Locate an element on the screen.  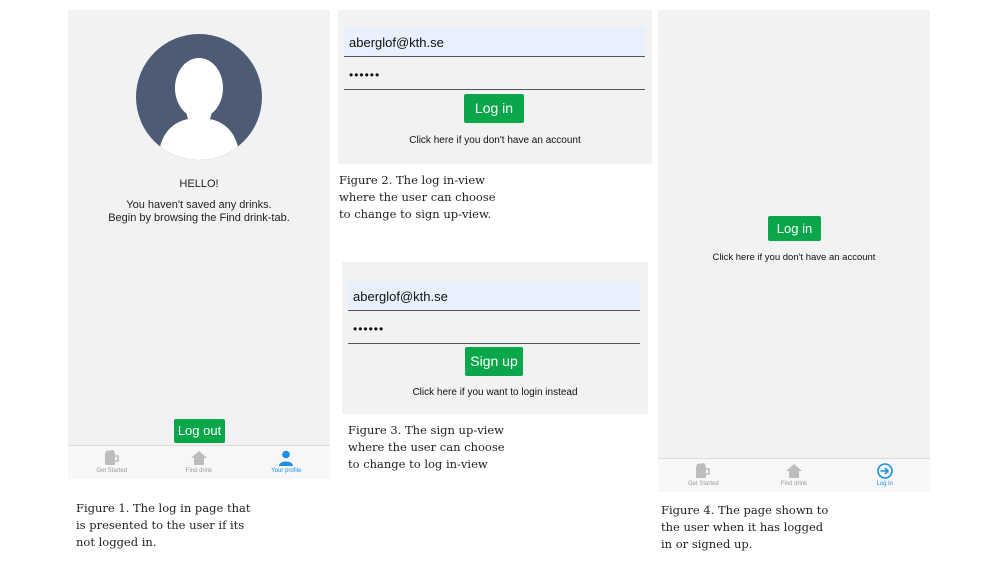
tab-your-profile: Your profile is located at coordinates (286, 463).